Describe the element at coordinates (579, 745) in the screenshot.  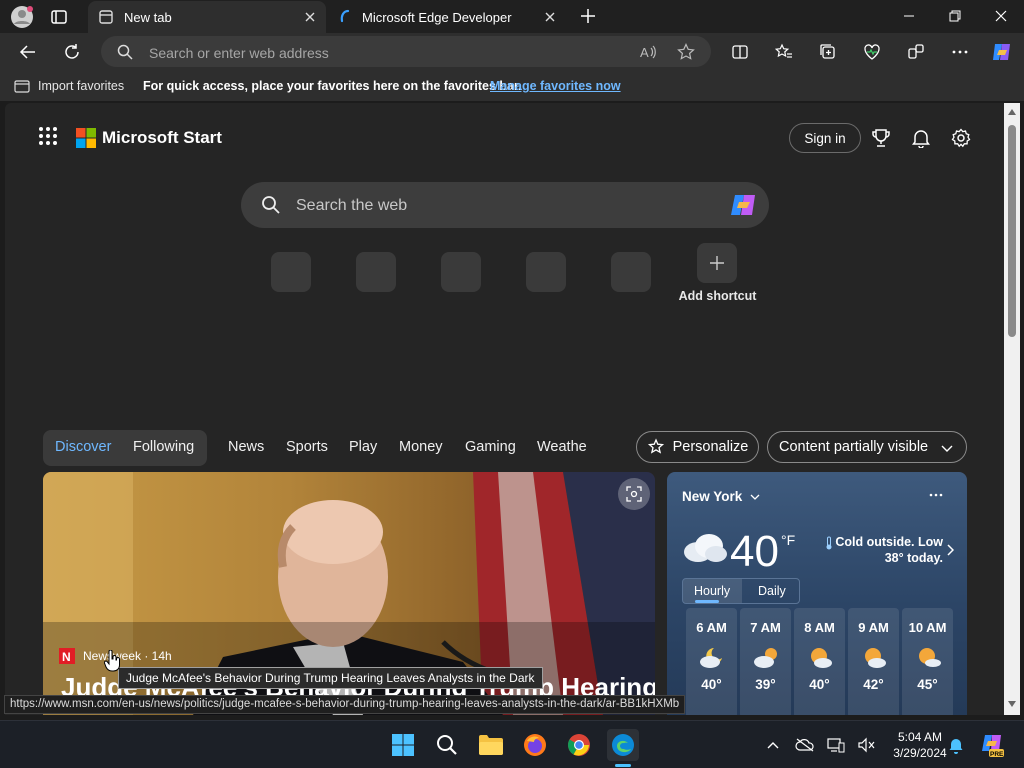
I see `chrome-icon` at that location.